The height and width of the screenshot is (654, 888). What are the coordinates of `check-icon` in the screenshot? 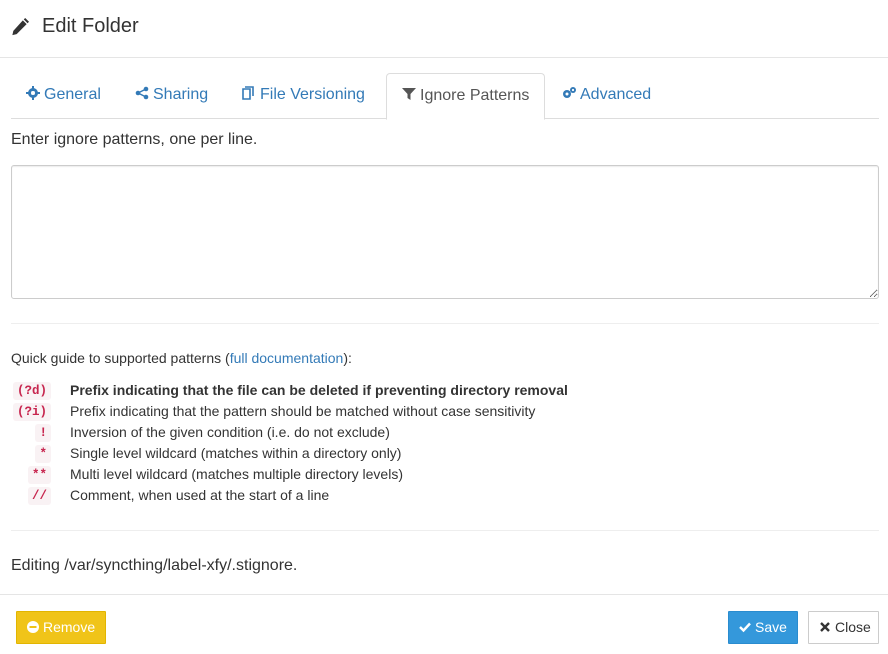 It's located at (745, 627).